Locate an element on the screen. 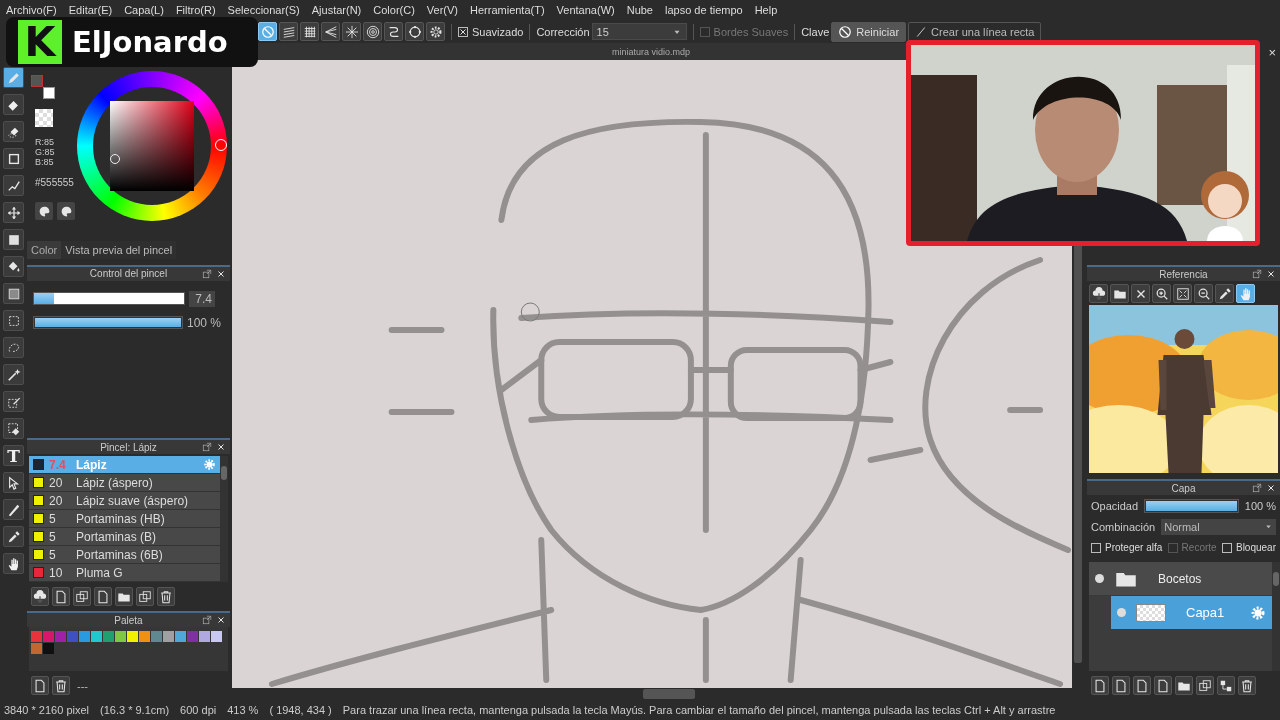 The width and height of the screenshot is (1280, 720). menu-item: Seleccionar(S) is located at coordinates (263, 10).